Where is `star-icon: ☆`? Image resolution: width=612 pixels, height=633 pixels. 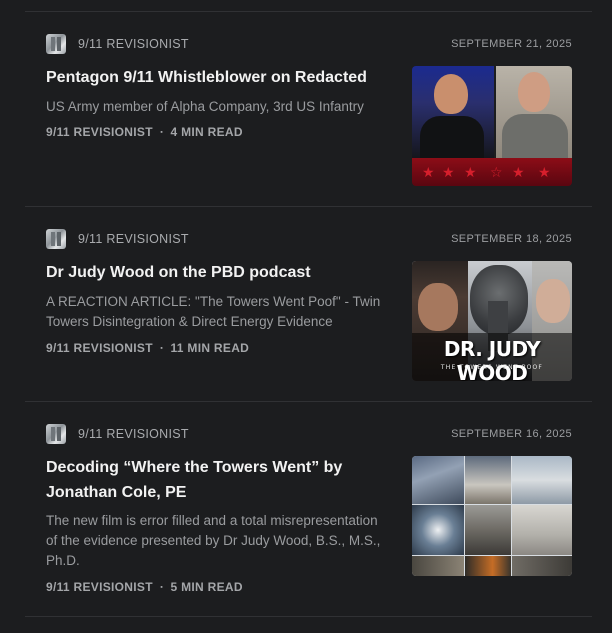
star-icon: ☆ is located at coordinates (496, 172).